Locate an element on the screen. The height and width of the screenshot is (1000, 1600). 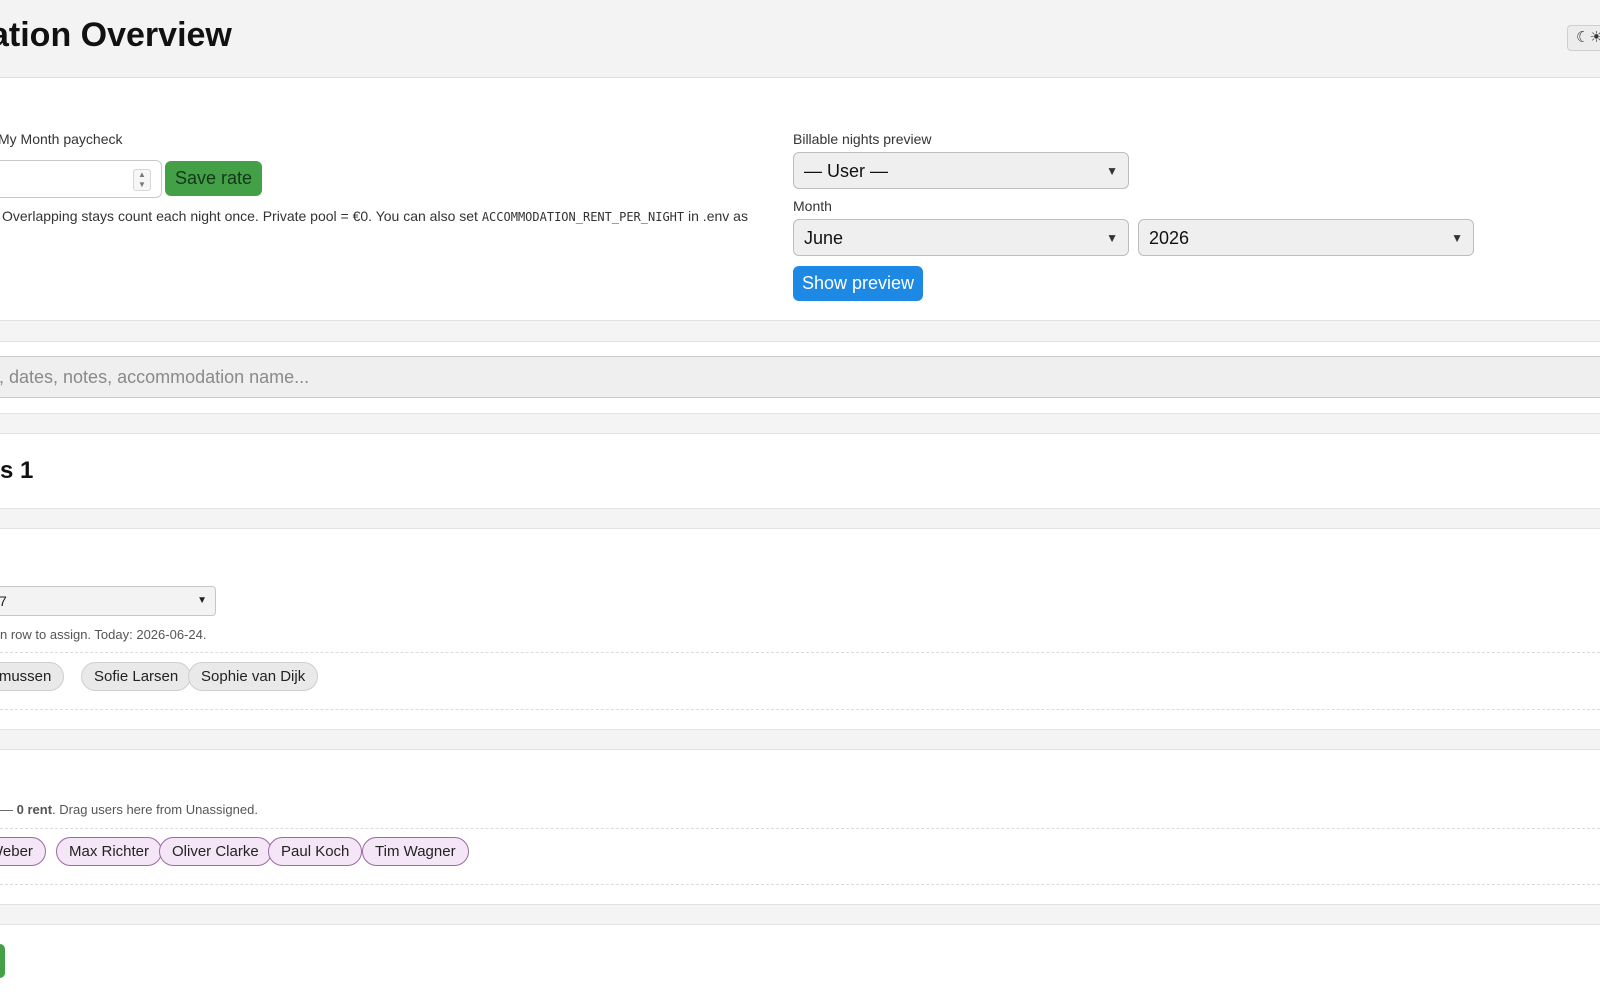
theme-toggle-button: ☾☀ is located at coordinates (1583, 38).